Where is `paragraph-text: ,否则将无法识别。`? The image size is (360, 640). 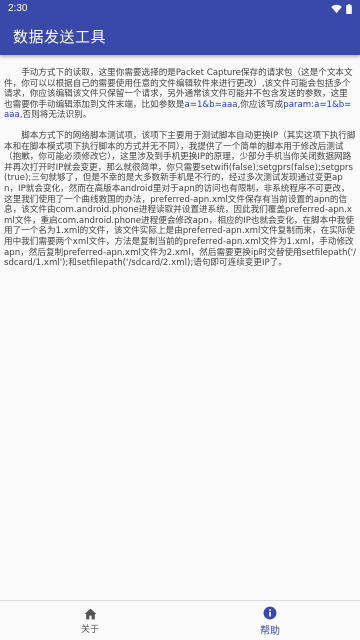
paragraph-text: ,否则将无法识别。 is located at coordinates (55, 115).